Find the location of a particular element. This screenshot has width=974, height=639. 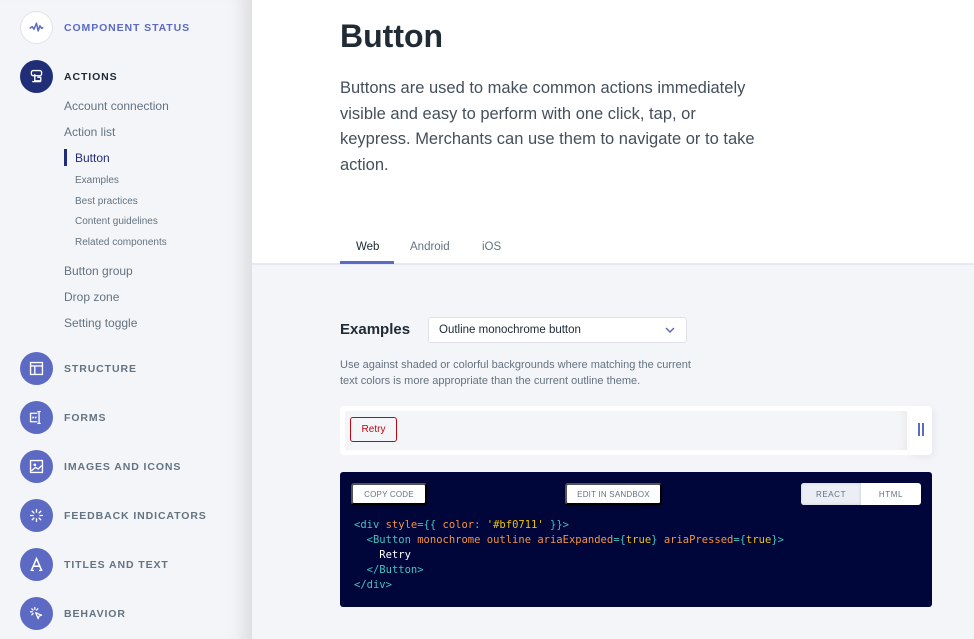

code-token: }> is located at coordinates (777, 540).